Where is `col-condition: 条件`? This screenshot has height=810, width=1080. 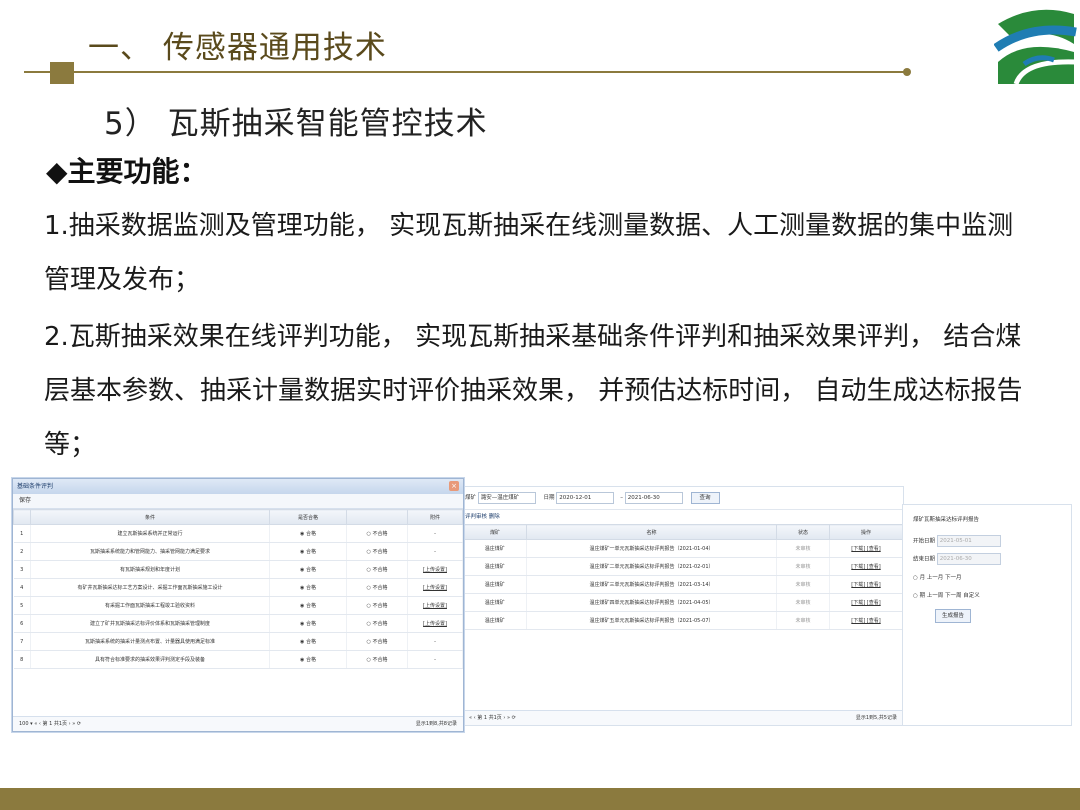
col-condition: 条件 is located at coordinates (150, 517).